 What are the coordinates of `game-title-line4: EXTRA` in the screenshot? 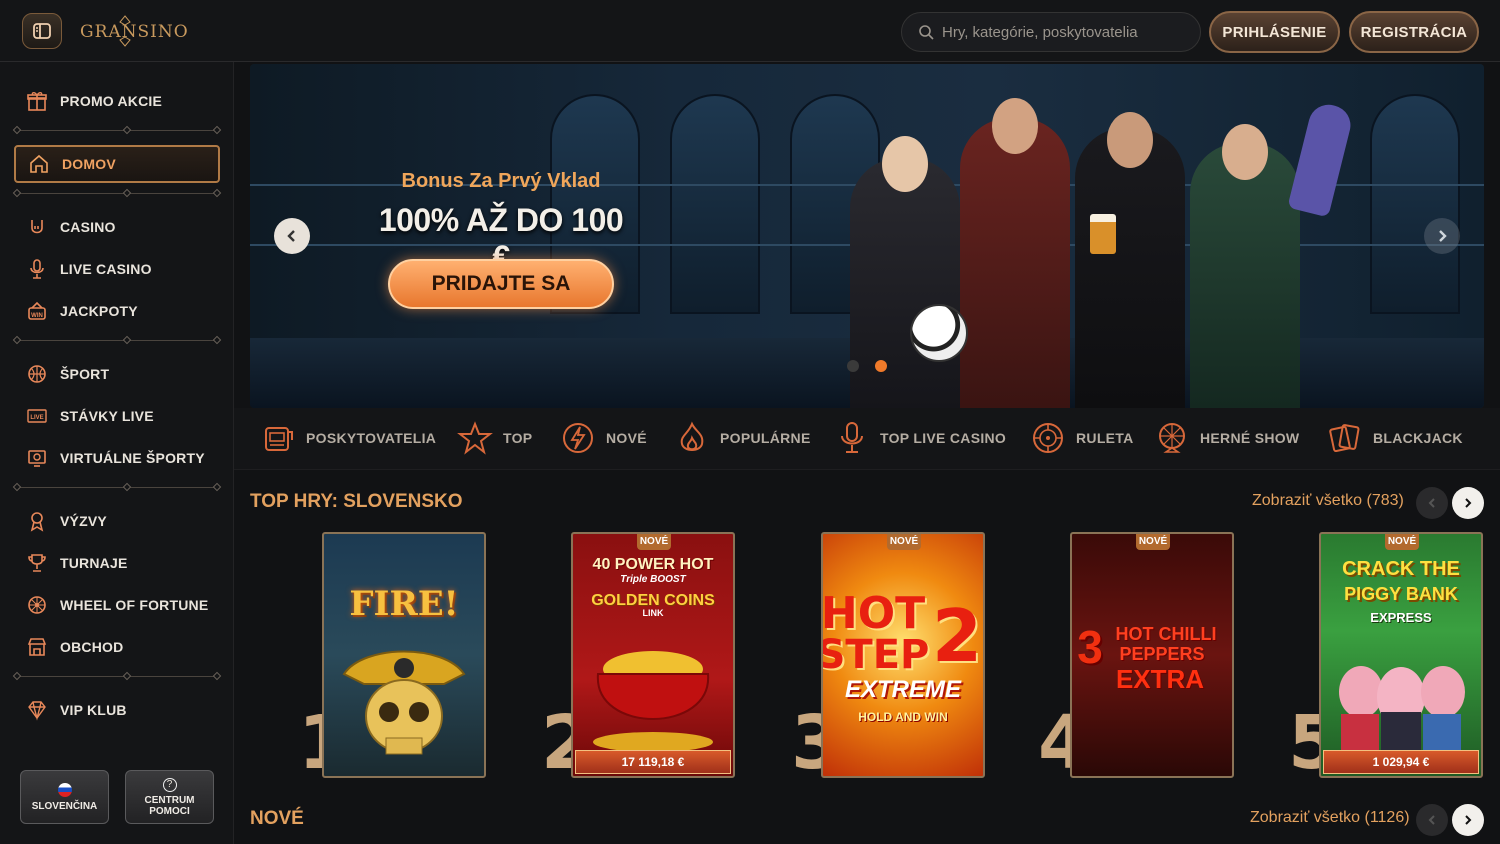 It's located at (1160, 679).